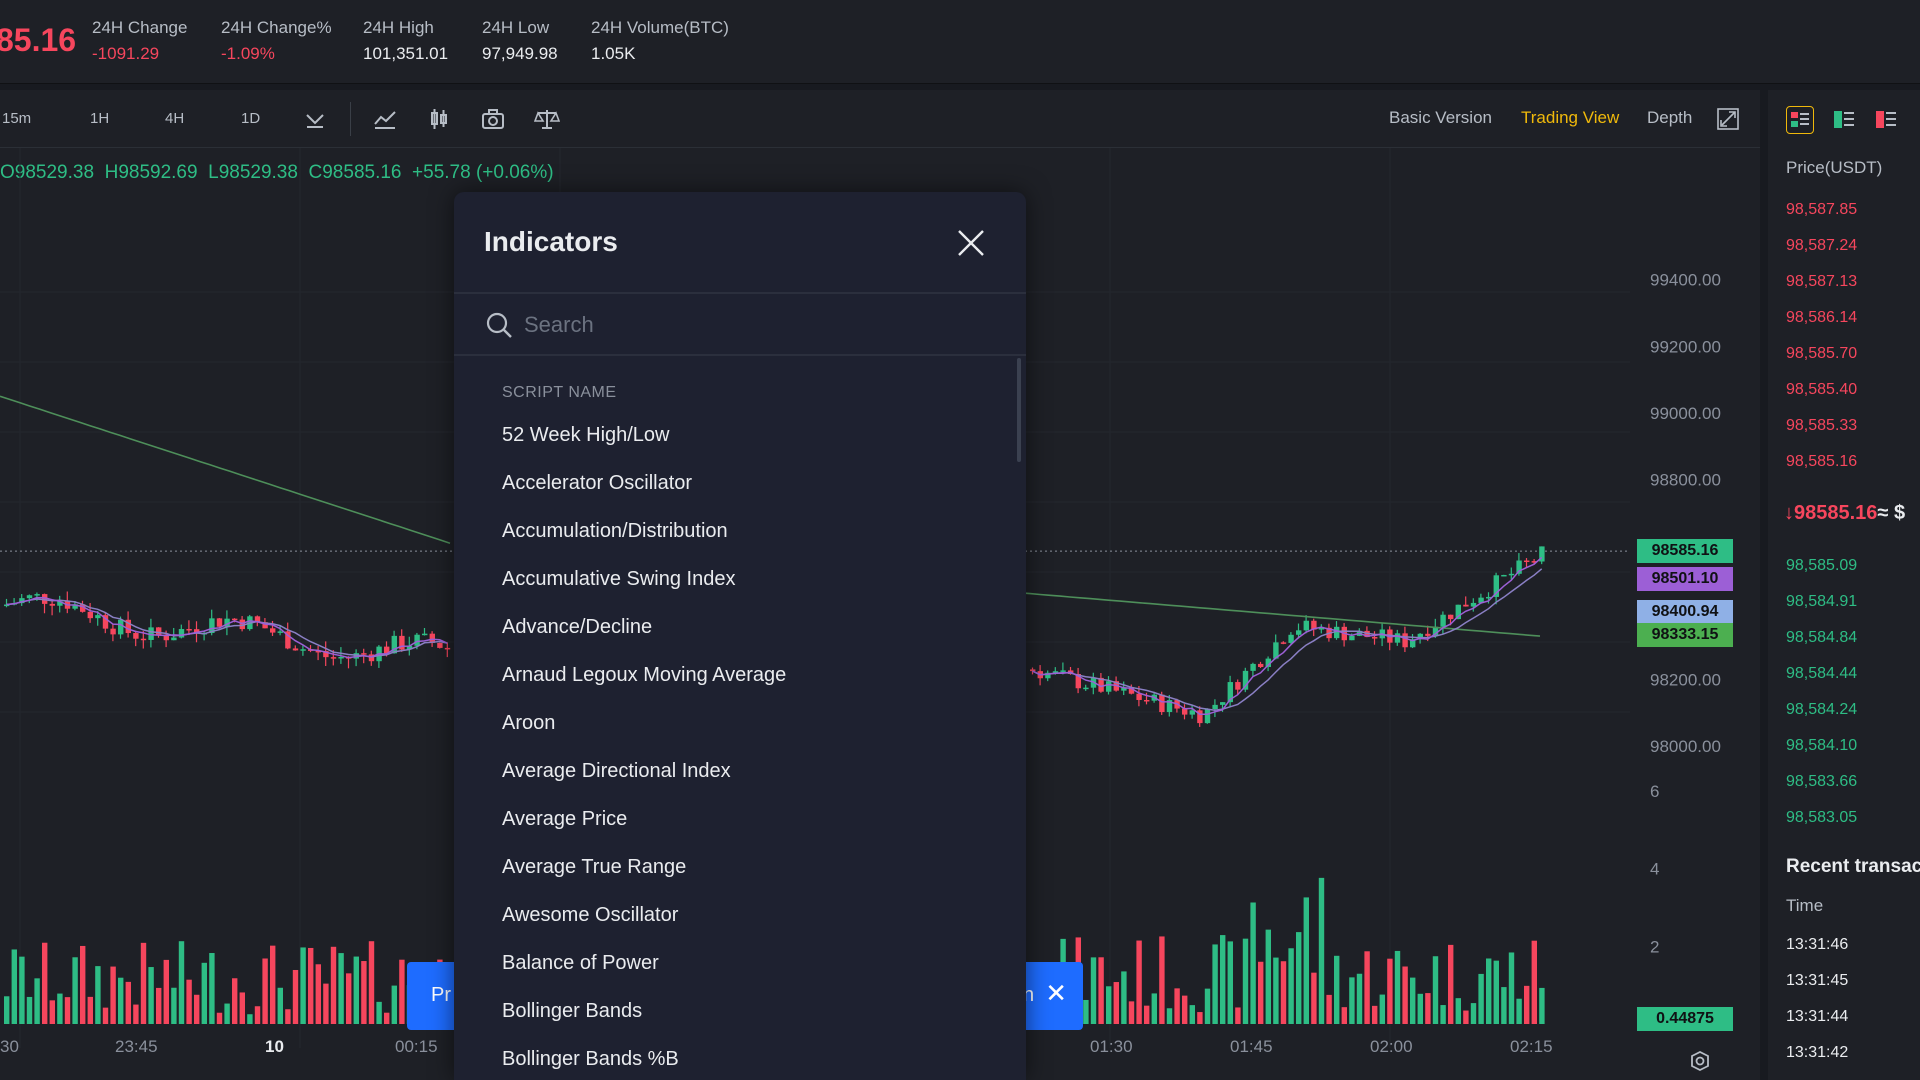 This screenshot has height=1080, width=1920. What do you see at coordinates (1821, 318) in the screenshot?
I see `ask-row: 98,586.14` at bounding box center [1821, 318].